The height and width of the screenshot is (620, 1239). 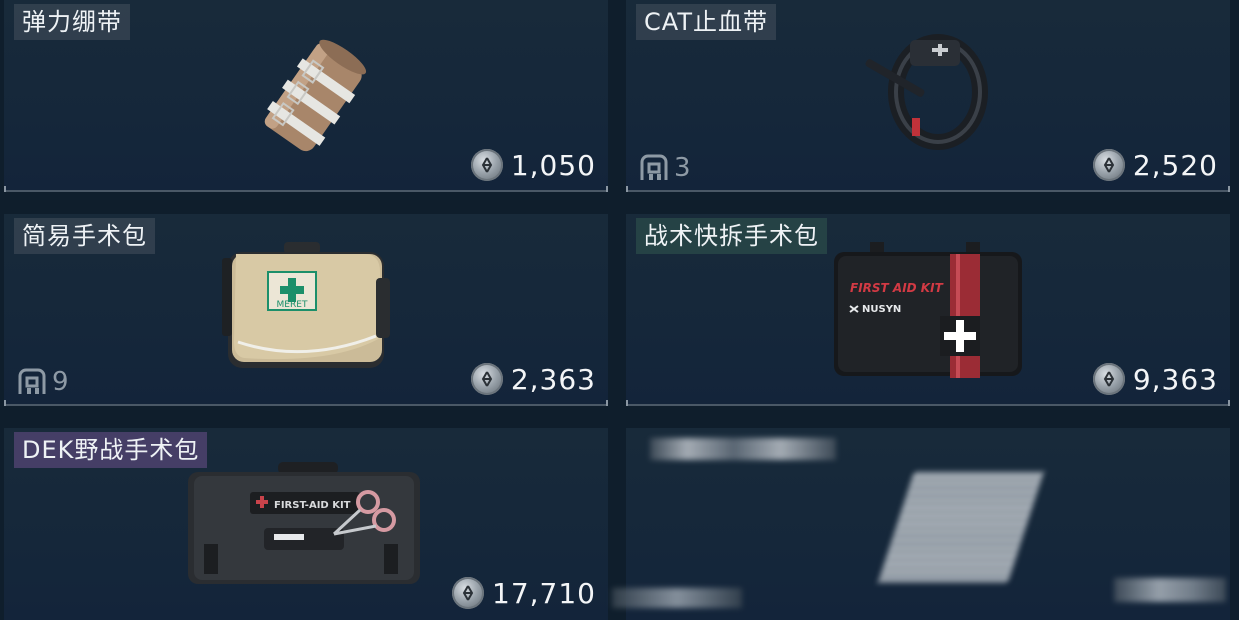 I want to click on roll-label-first-aid: FIRST-AID KIT, so click(x=312, y=505).